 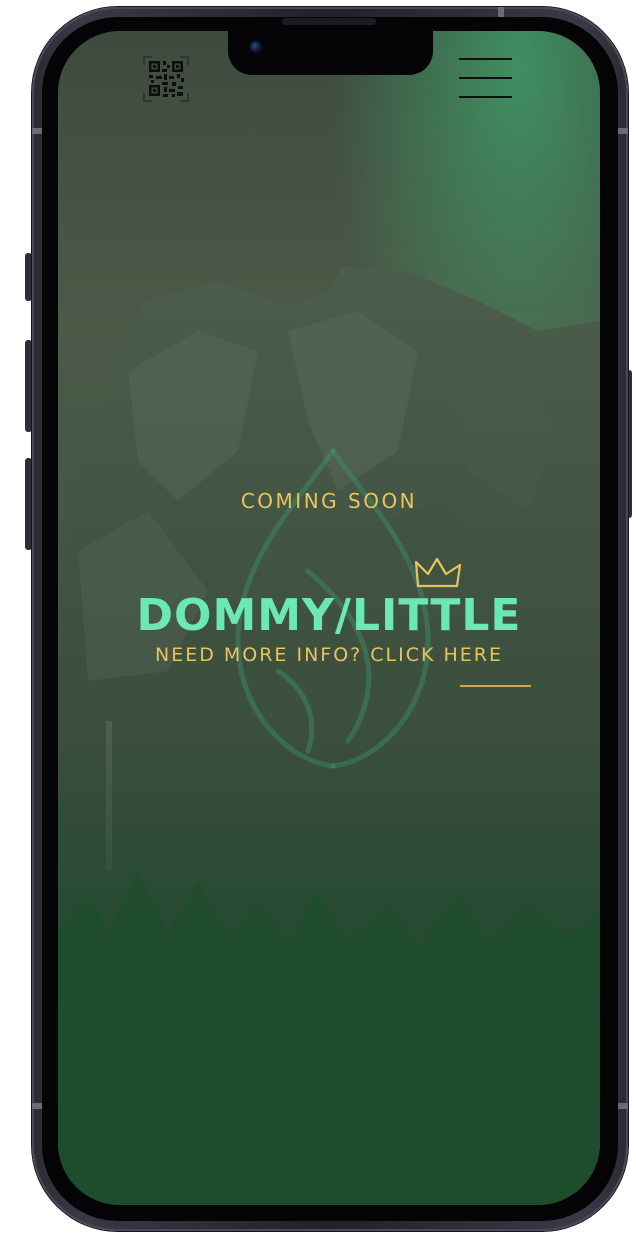 What do you see at coordinates (28, 277) in the screenshot?
I see `silent-switch` at bounding box center [28, 277].